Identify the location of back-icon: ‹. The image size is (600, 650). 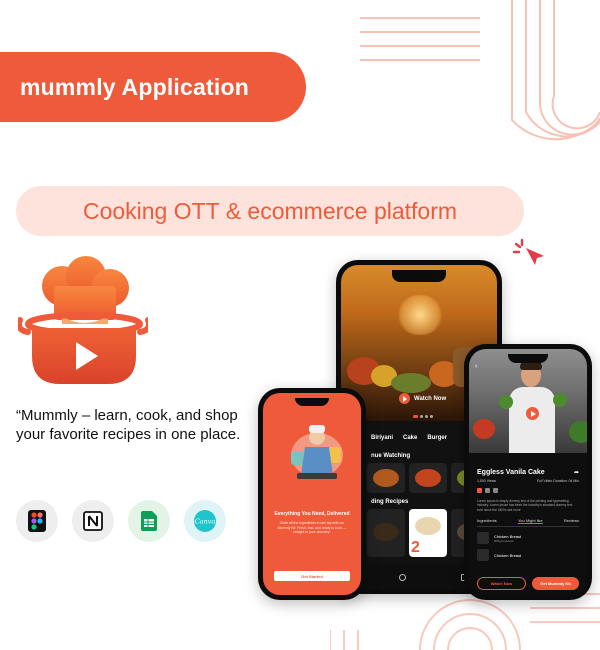
(476, 366).